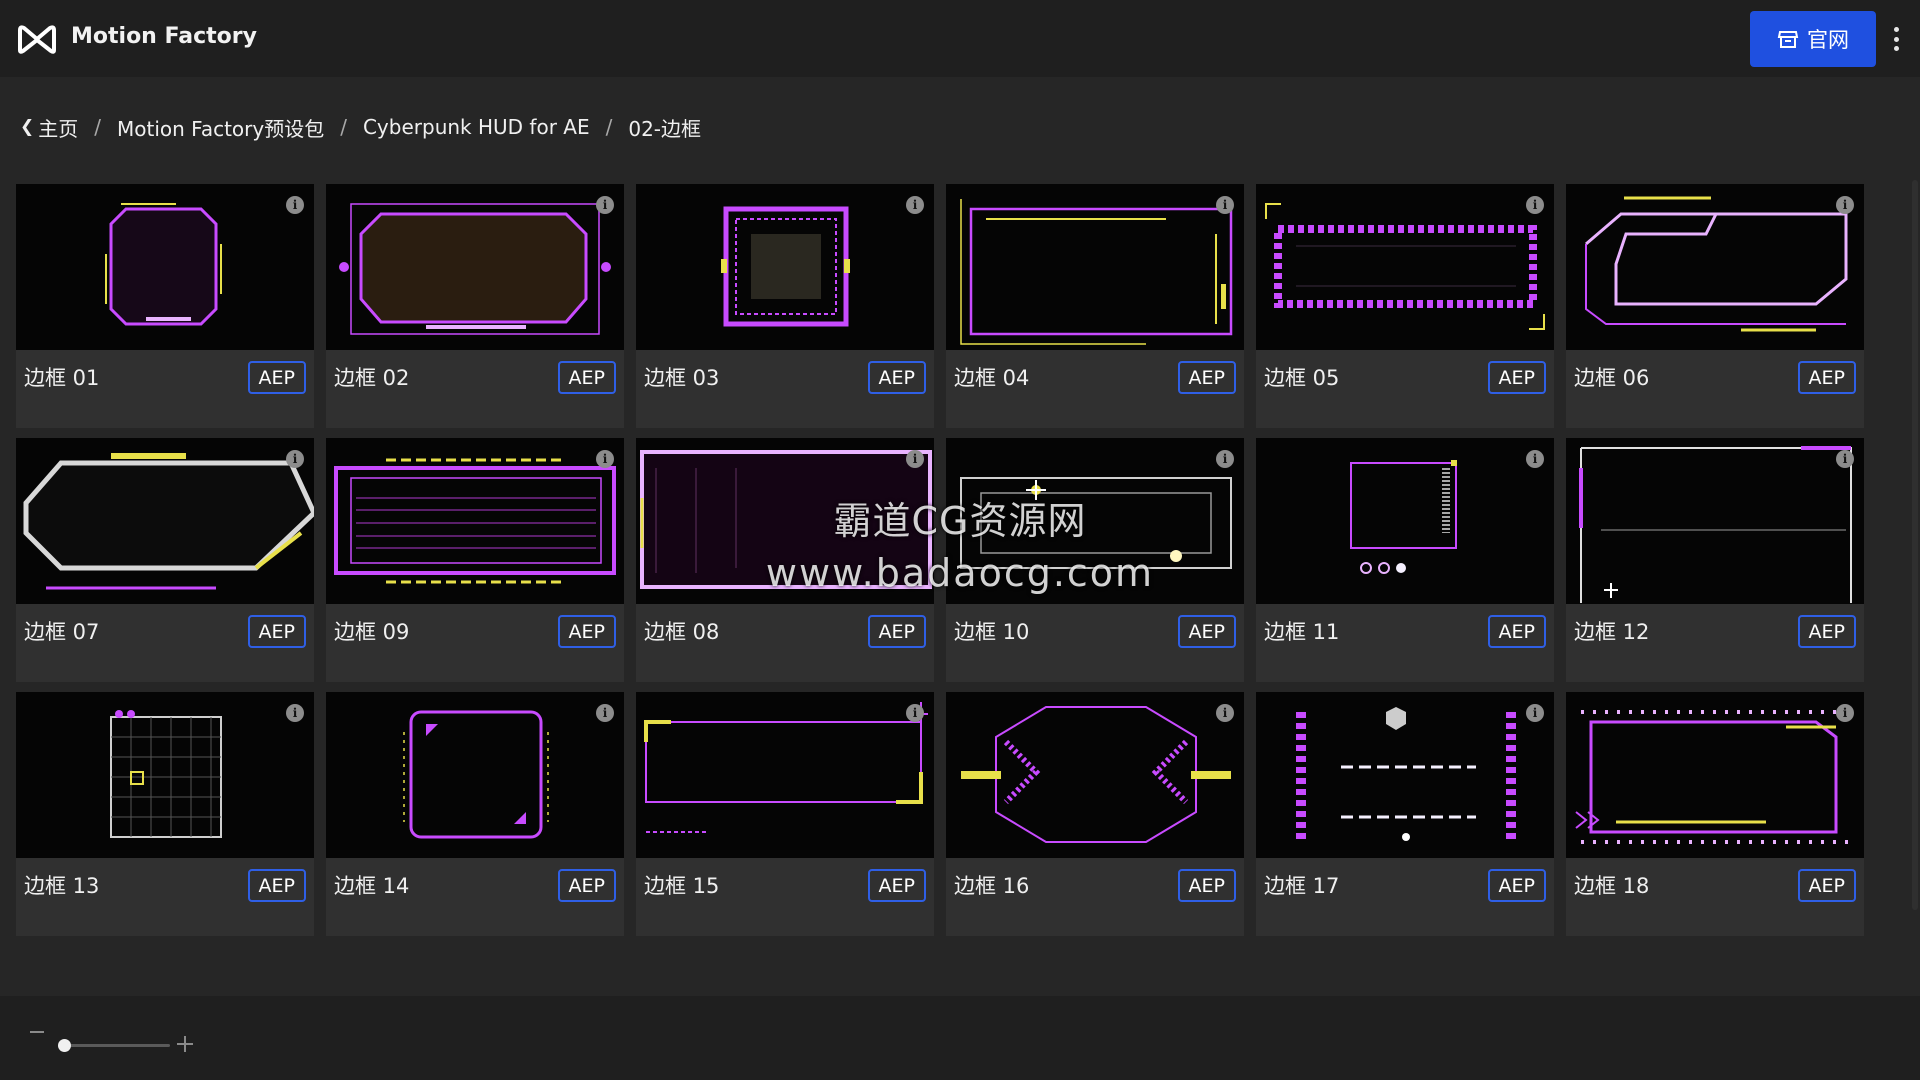  What do you see at coordinates (1896, 39) in the screenshot?
I see `kebab-menu-icon` at bounding box center [1896, 39].